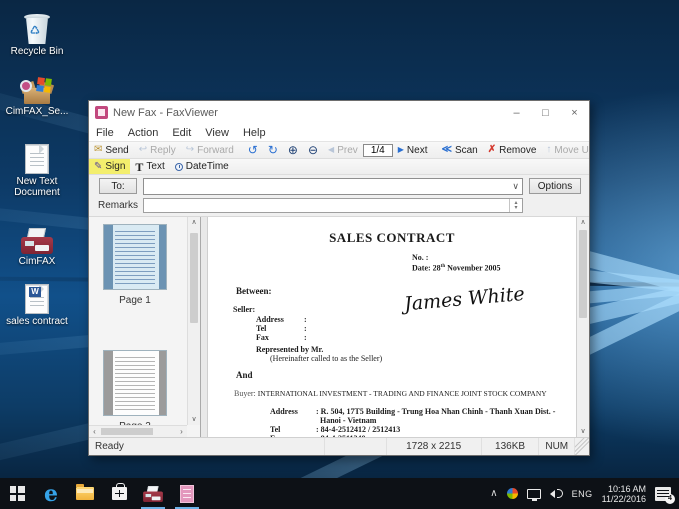 The image size is (679, 509). I want to click on action-center-icon: 4, so click(665, 495).